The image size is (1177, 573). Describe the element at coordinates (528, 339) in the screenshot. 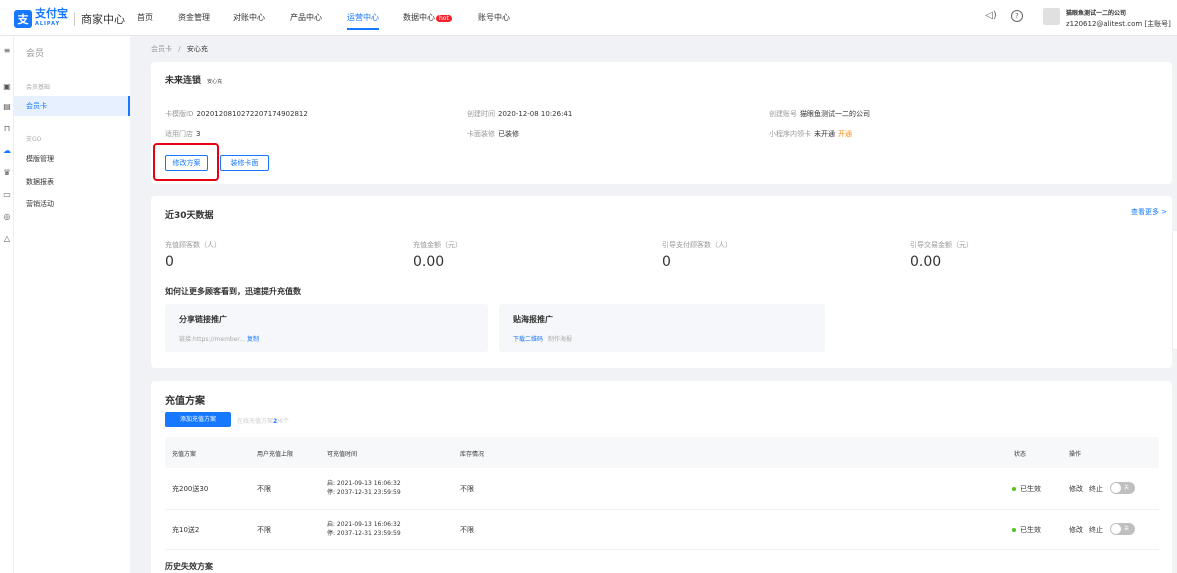

I see `download-qrcode-link: 下载二维码` at that location.